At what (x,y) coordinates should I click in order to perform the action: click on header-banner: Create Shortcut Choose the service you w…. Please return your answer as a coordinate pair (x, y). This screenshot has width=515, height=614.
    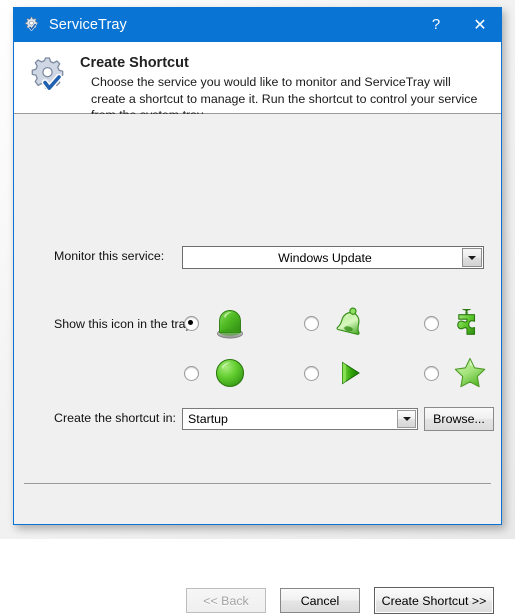
    Looking at the image, I should click on (257, 78).